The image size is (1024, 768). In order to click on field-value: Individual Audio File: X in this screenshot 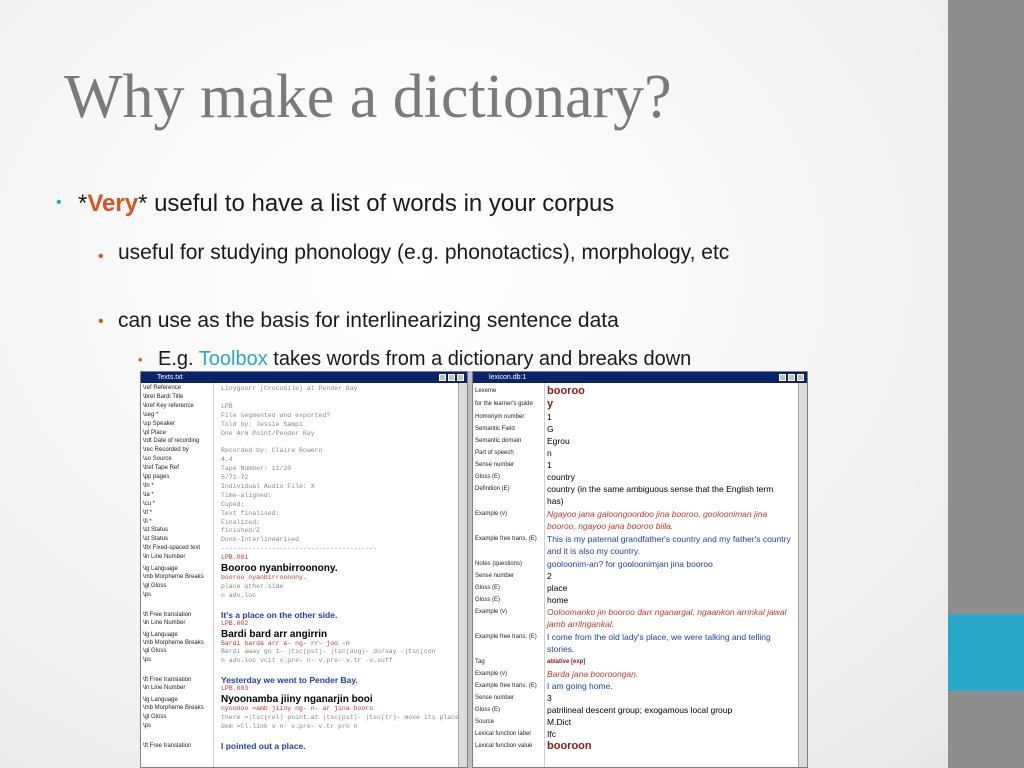, I will do `click(268, 486)`.